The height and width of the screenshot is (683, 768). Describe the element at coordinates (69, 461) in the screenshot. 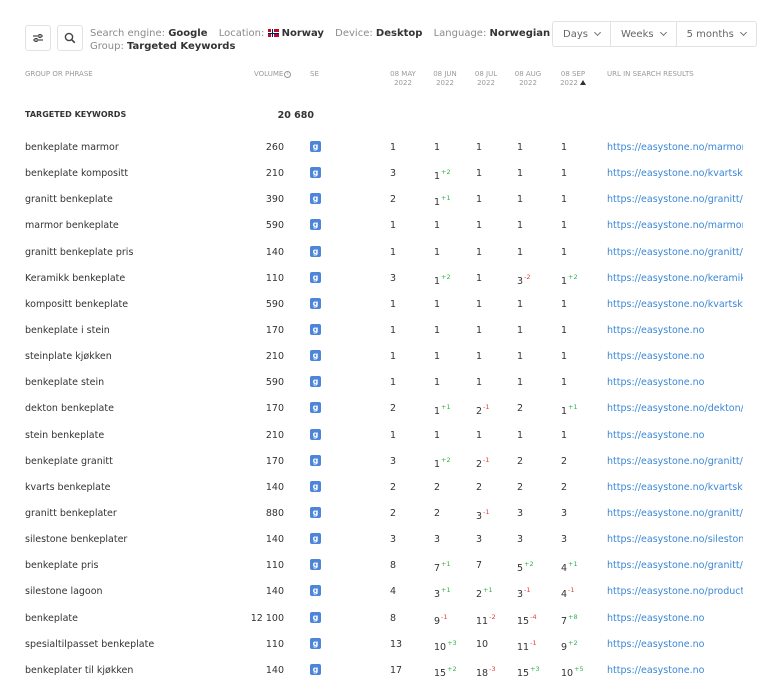

I see `keyword-phrase: benkeplate granitt` at that location.